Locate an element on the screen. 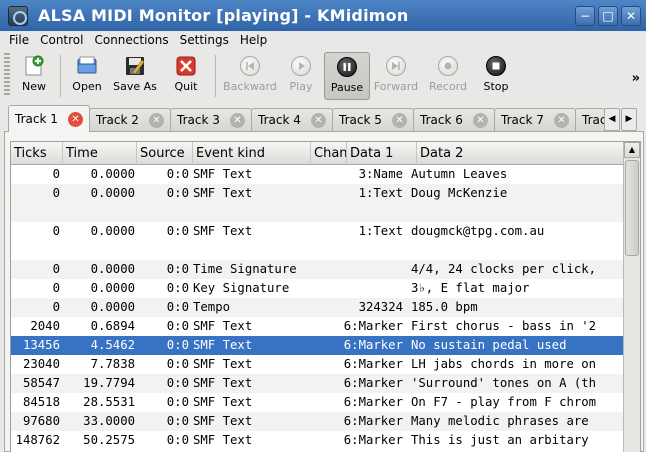 Image resolution: width=646 pixels, height=452 pixels. column-header-source: Source is located at coordinates (165, 153).